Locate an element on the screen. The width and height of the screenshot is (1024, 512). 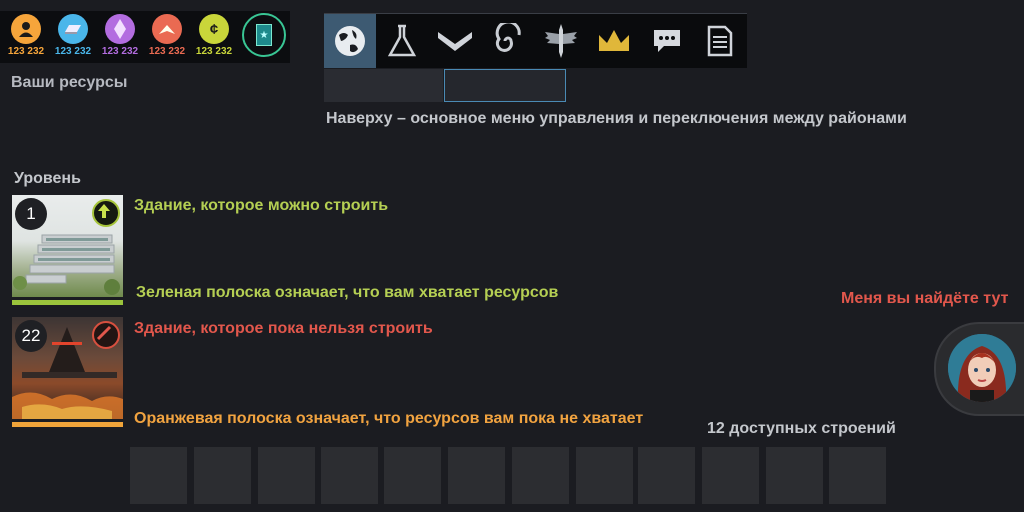
card-icon: ★ is located at coordinates (264, 35).